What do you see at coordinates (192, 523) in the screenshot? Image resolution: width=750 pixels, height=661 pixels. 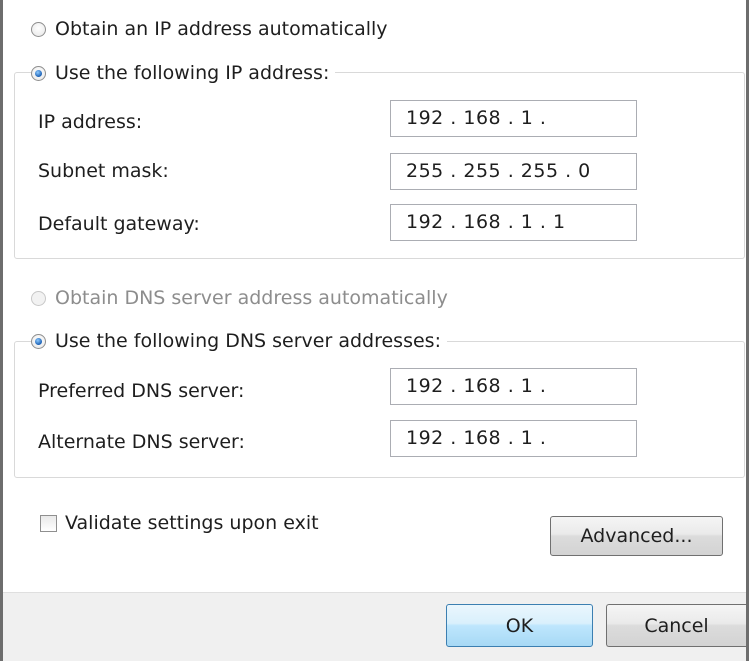 I see `checkbox-label: Validate settings upon exit` at bounding box center [192, 523].